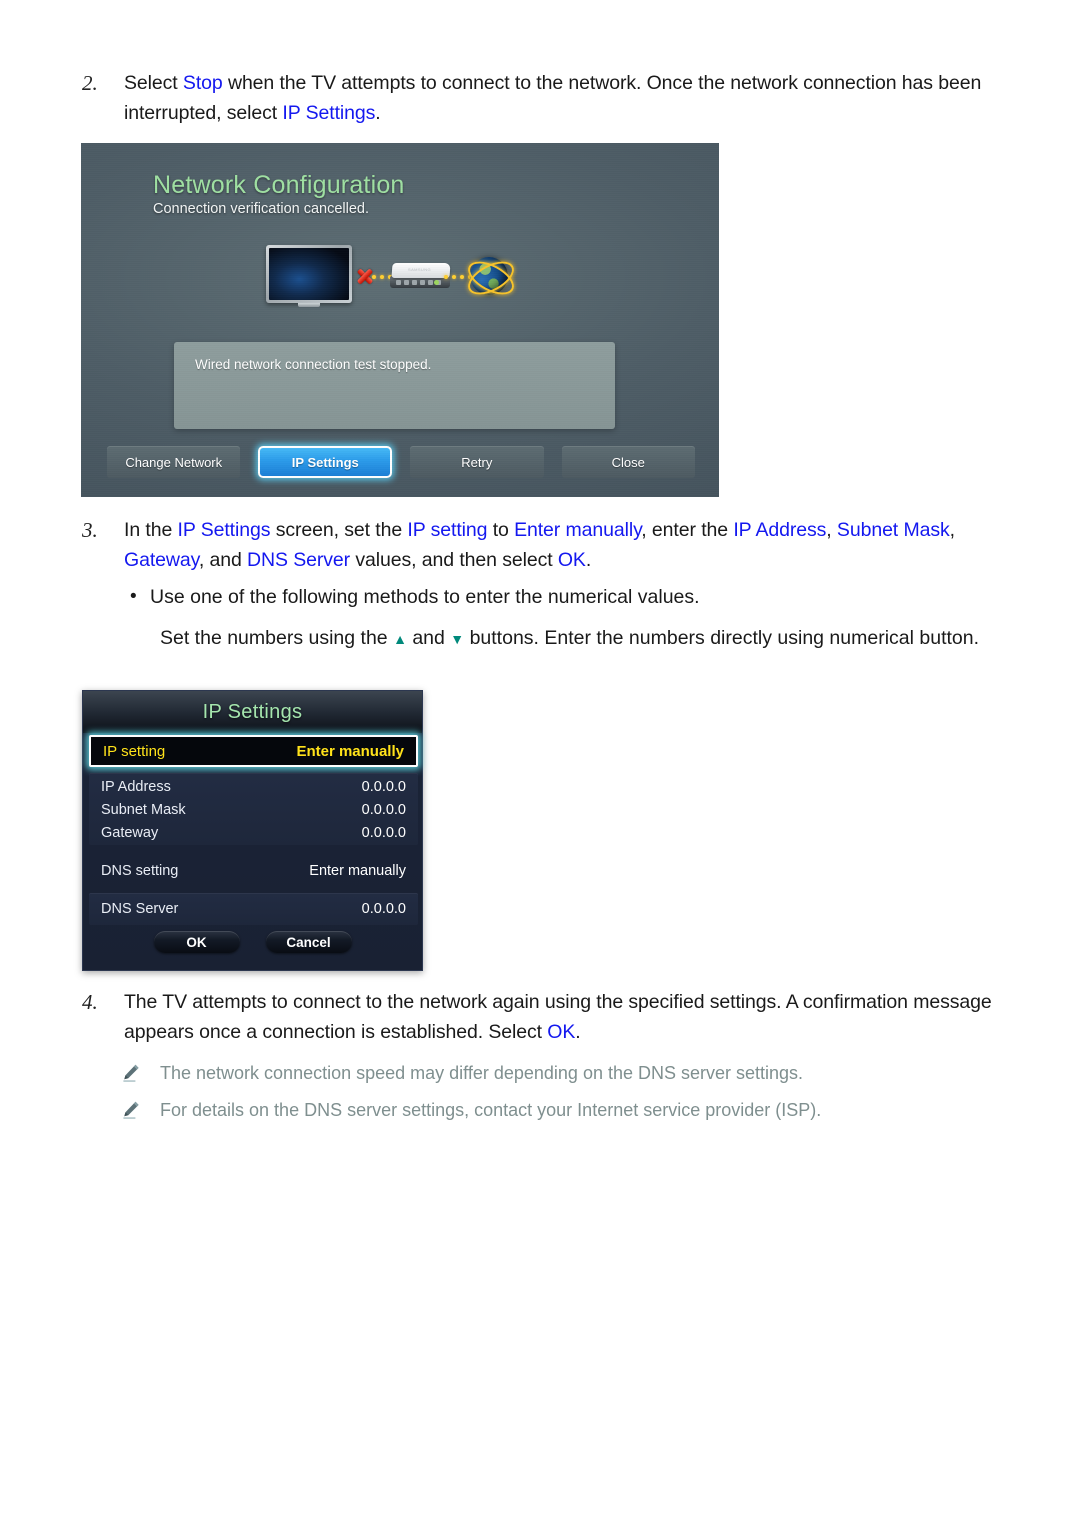 This screenshot has height=1527, width=1080. Describe the element at coordinates (202, 83) in the screenshot. I see `highlighted-term: Stop` at that location.